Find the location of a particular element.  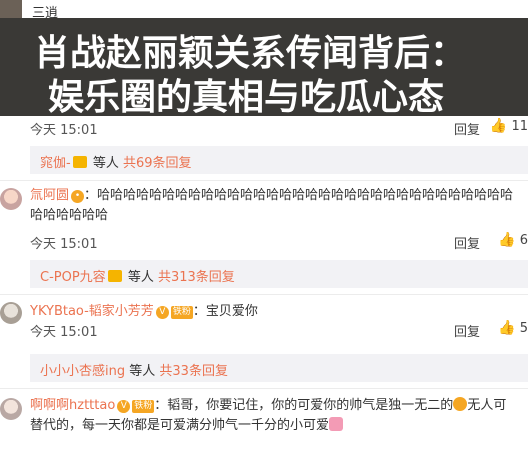

comment-text-line1: 哈哈哈哈哈哈哈哈哈哈哈哈哈哈哈哈哈哈哈哈哈哈哈哈哈哈哈哈哈哈哈哈 is located at coordinates (305, 195).